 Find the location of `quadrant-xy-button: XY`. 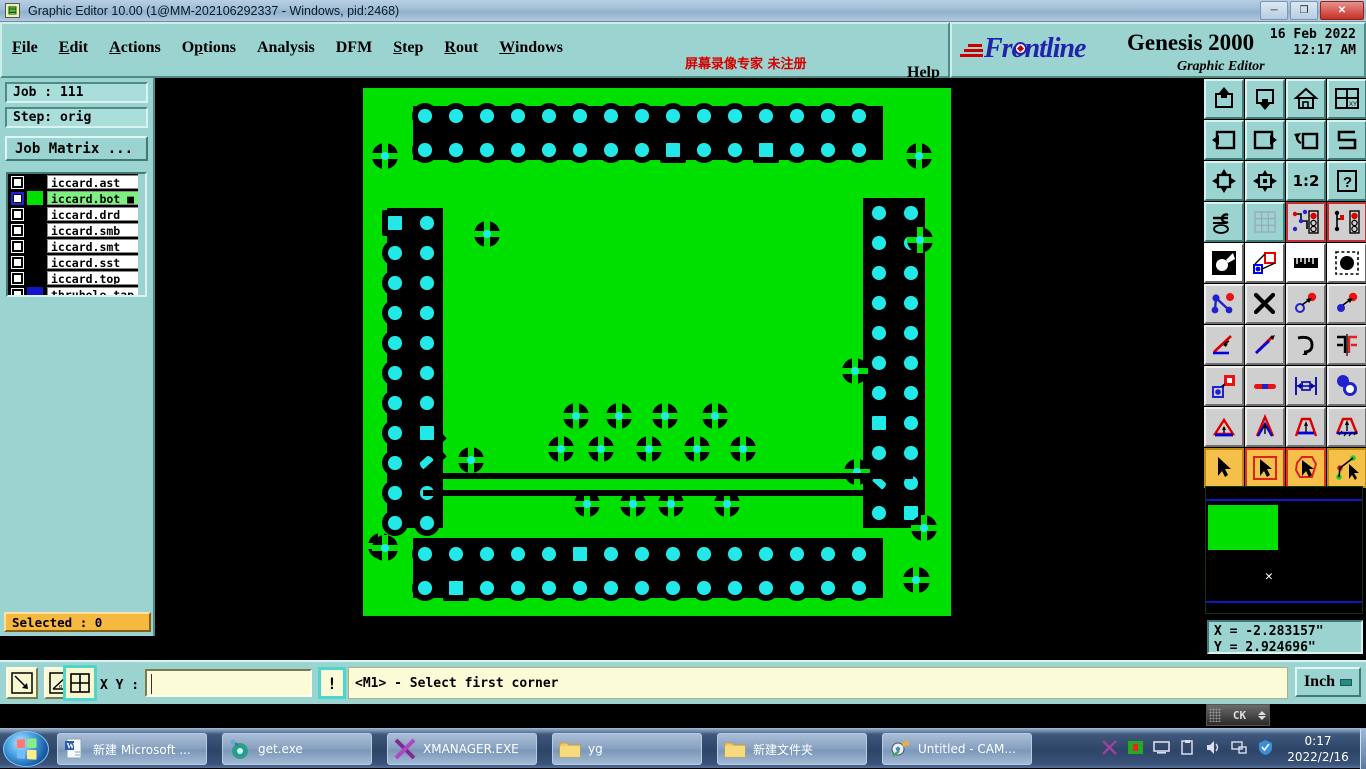

quadrant-xy-button: XY is located at coordinates (1346, 99).